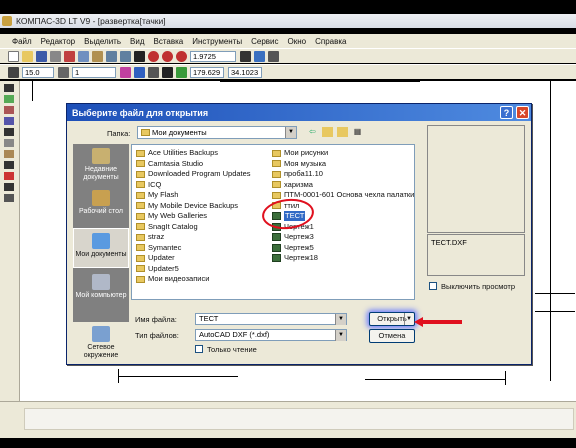 Image resolution: width=576 pixels, height=448 pixels. I want to click on undo-icon, so click(111, 56).